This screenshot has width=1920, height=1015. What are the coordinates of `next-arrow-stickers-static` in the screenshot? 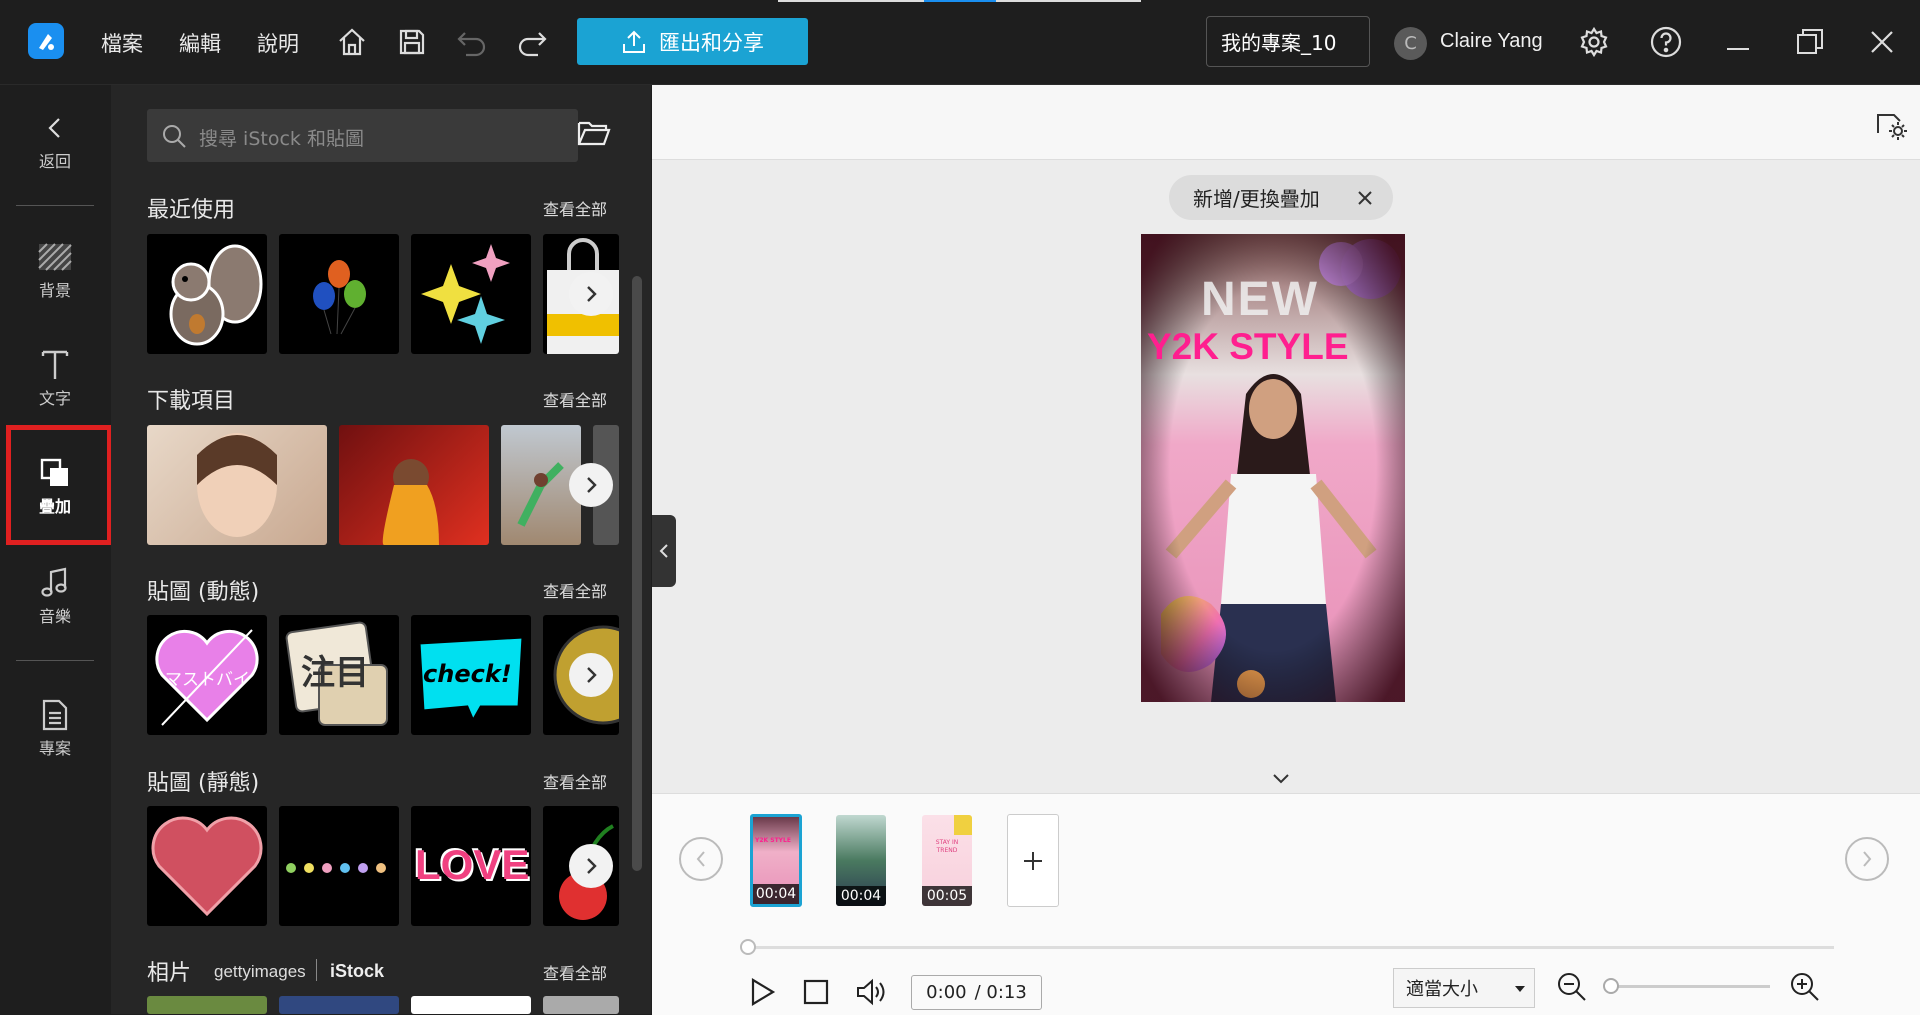 It's located at (591, 866).